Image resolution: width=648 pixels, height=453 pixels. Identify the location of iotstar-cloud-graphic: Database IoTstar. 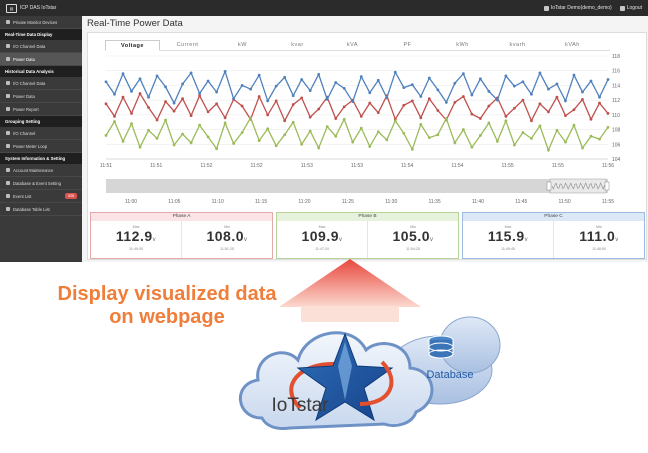
(370, 373).